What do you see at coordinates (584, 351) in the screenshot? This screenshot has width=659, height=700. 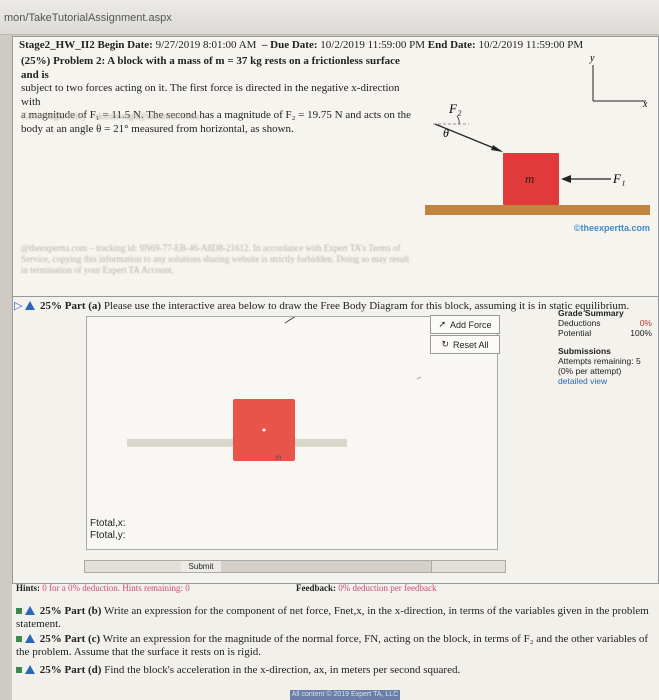 I see `submissions-title: Submissions` at bounding box center [584, 351].